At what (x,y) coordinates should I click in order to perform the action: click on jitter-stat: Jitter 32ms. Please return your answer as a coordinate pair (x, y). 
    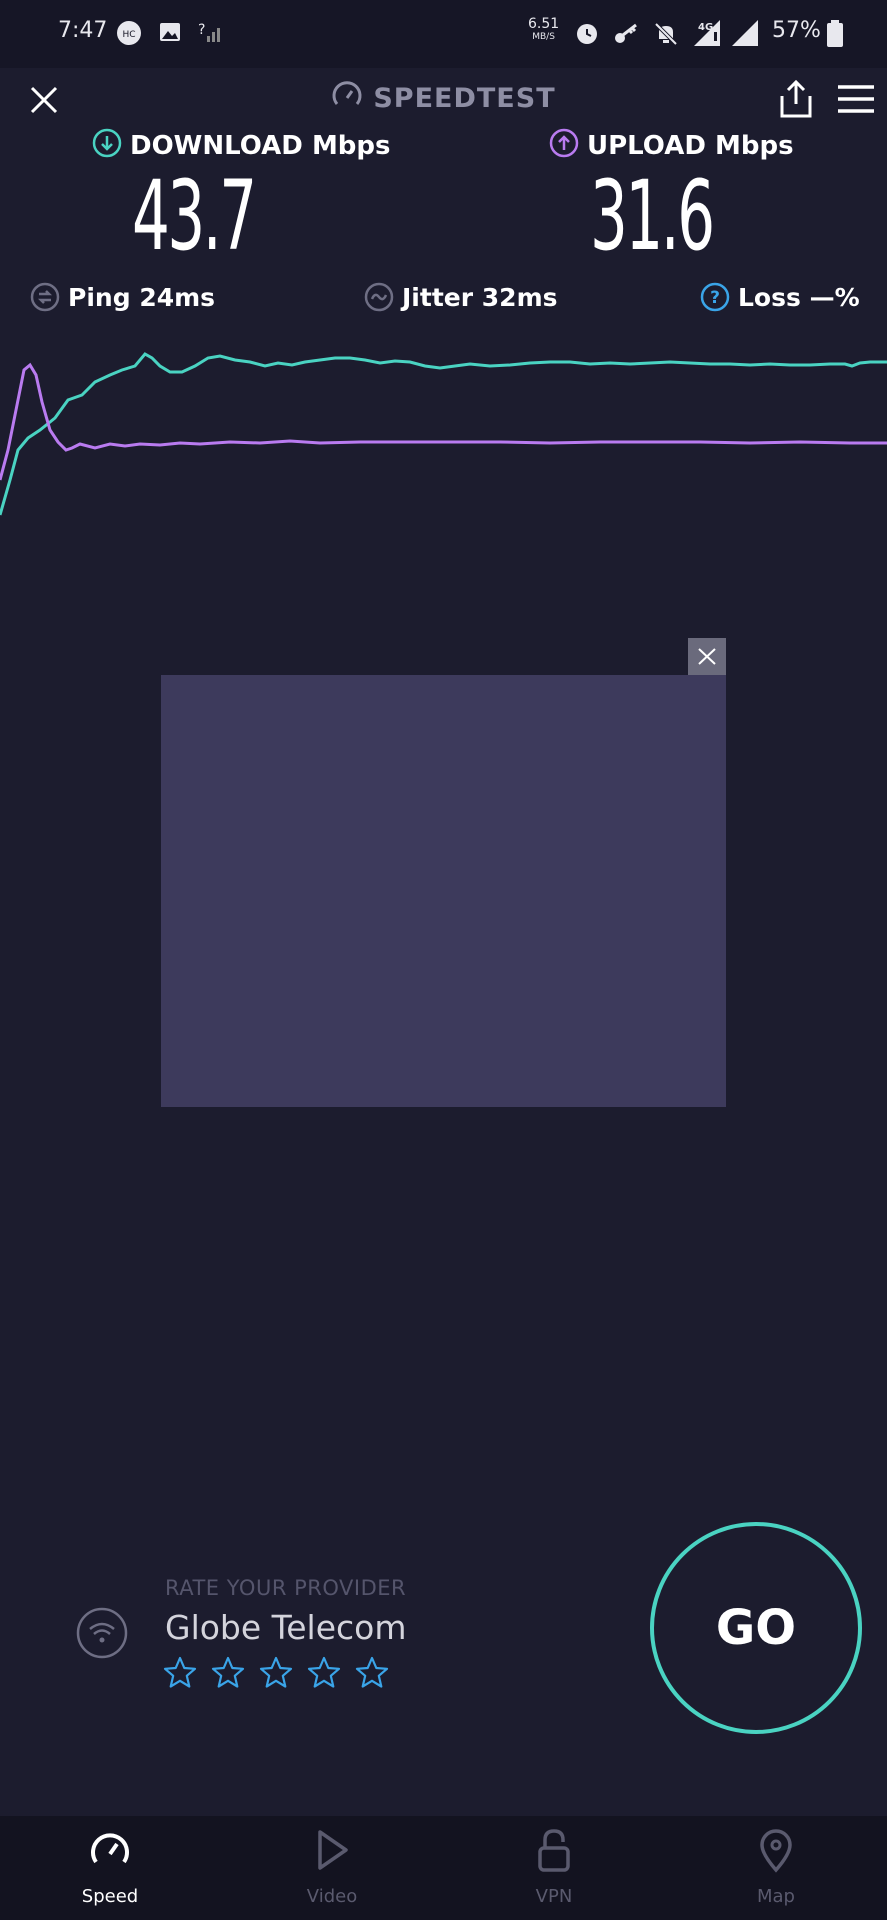
    Looking at the image, I should click on (461, 297).